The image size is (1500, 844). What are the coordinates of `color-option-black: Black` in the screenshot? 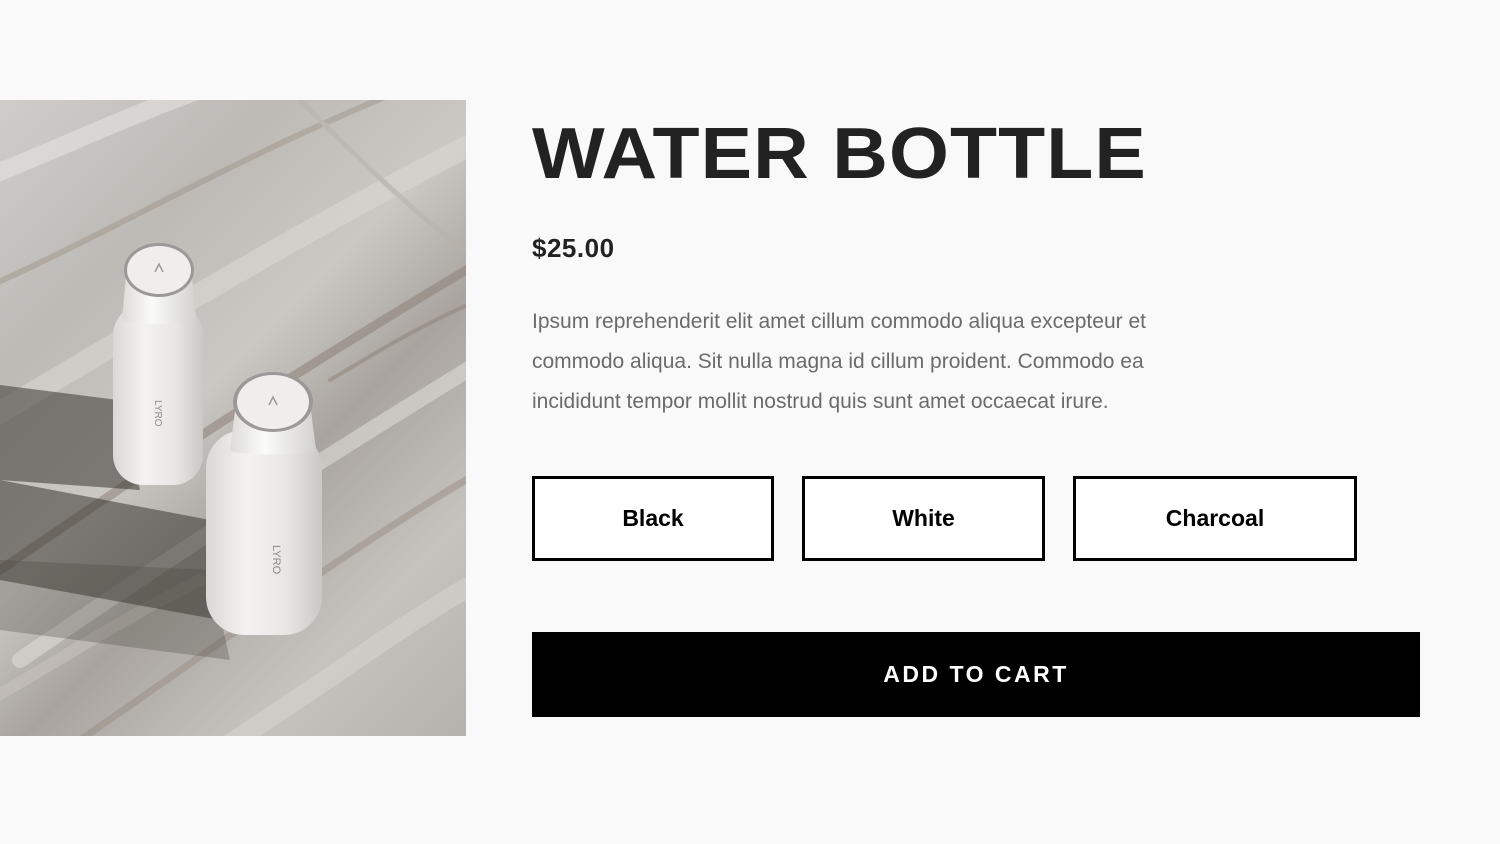 It's located at (653, 518).